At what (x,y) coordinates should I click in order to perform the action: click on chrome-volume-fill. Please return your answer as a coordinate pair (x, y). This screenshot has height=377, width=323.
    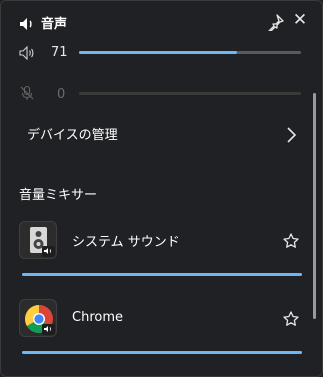
    Looking at the image, I should click on (162, 352).